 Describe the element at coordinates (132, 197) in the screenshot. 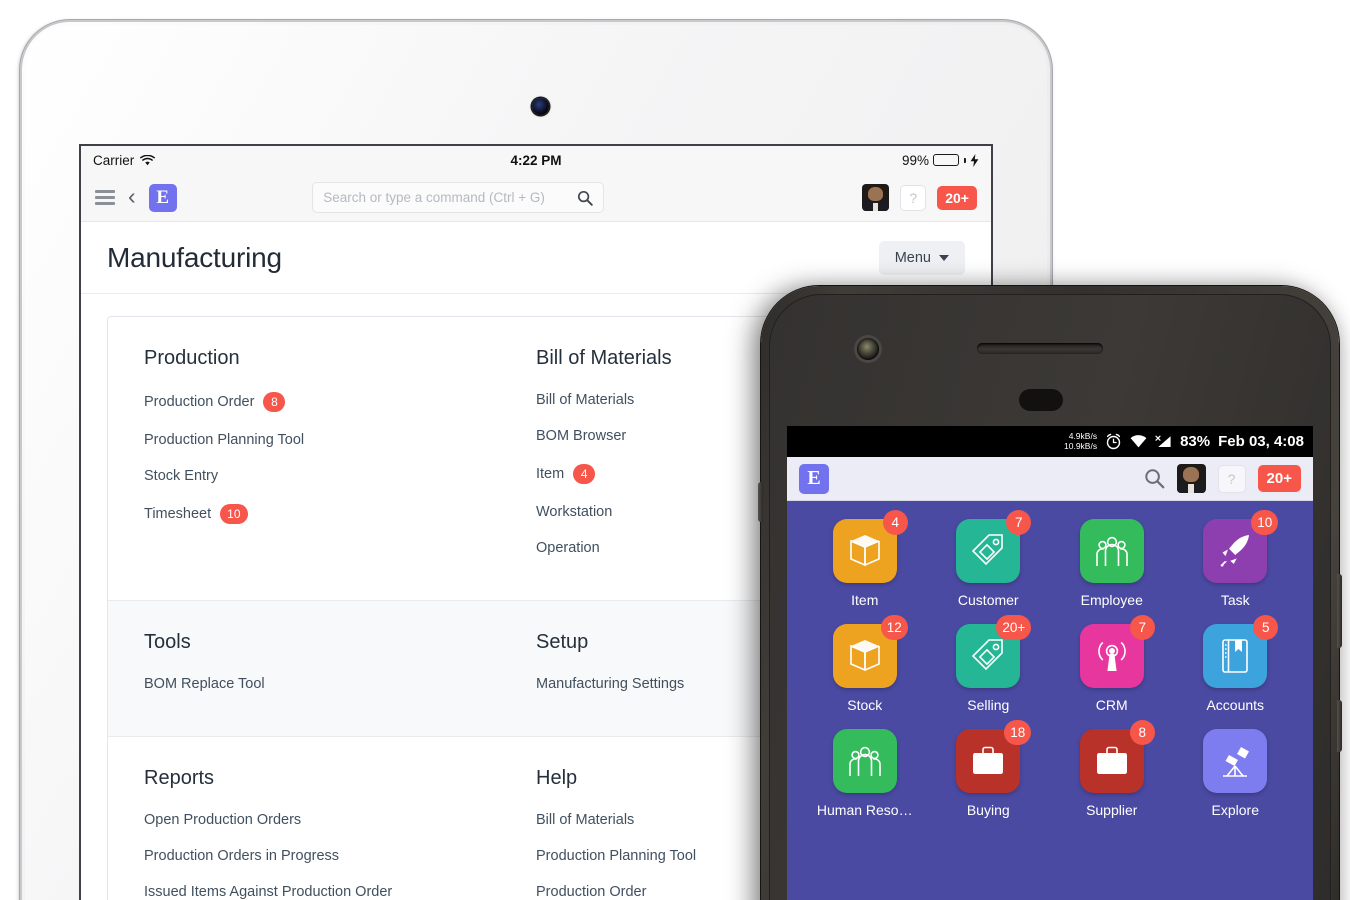

I see `chevron-left-icon: ‹` at that location.